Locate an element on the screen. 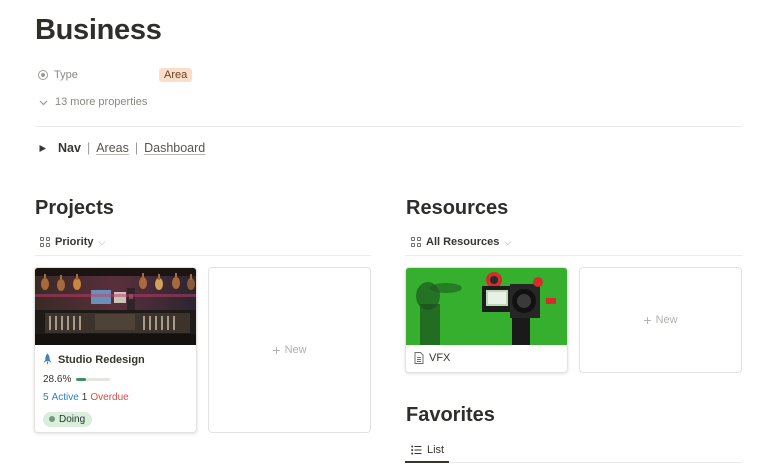 Image resolution: width=768 pixels, height=464 pixels. task-counts-row: 5 Active 1 Overdue is located at coordinates (86, 397).